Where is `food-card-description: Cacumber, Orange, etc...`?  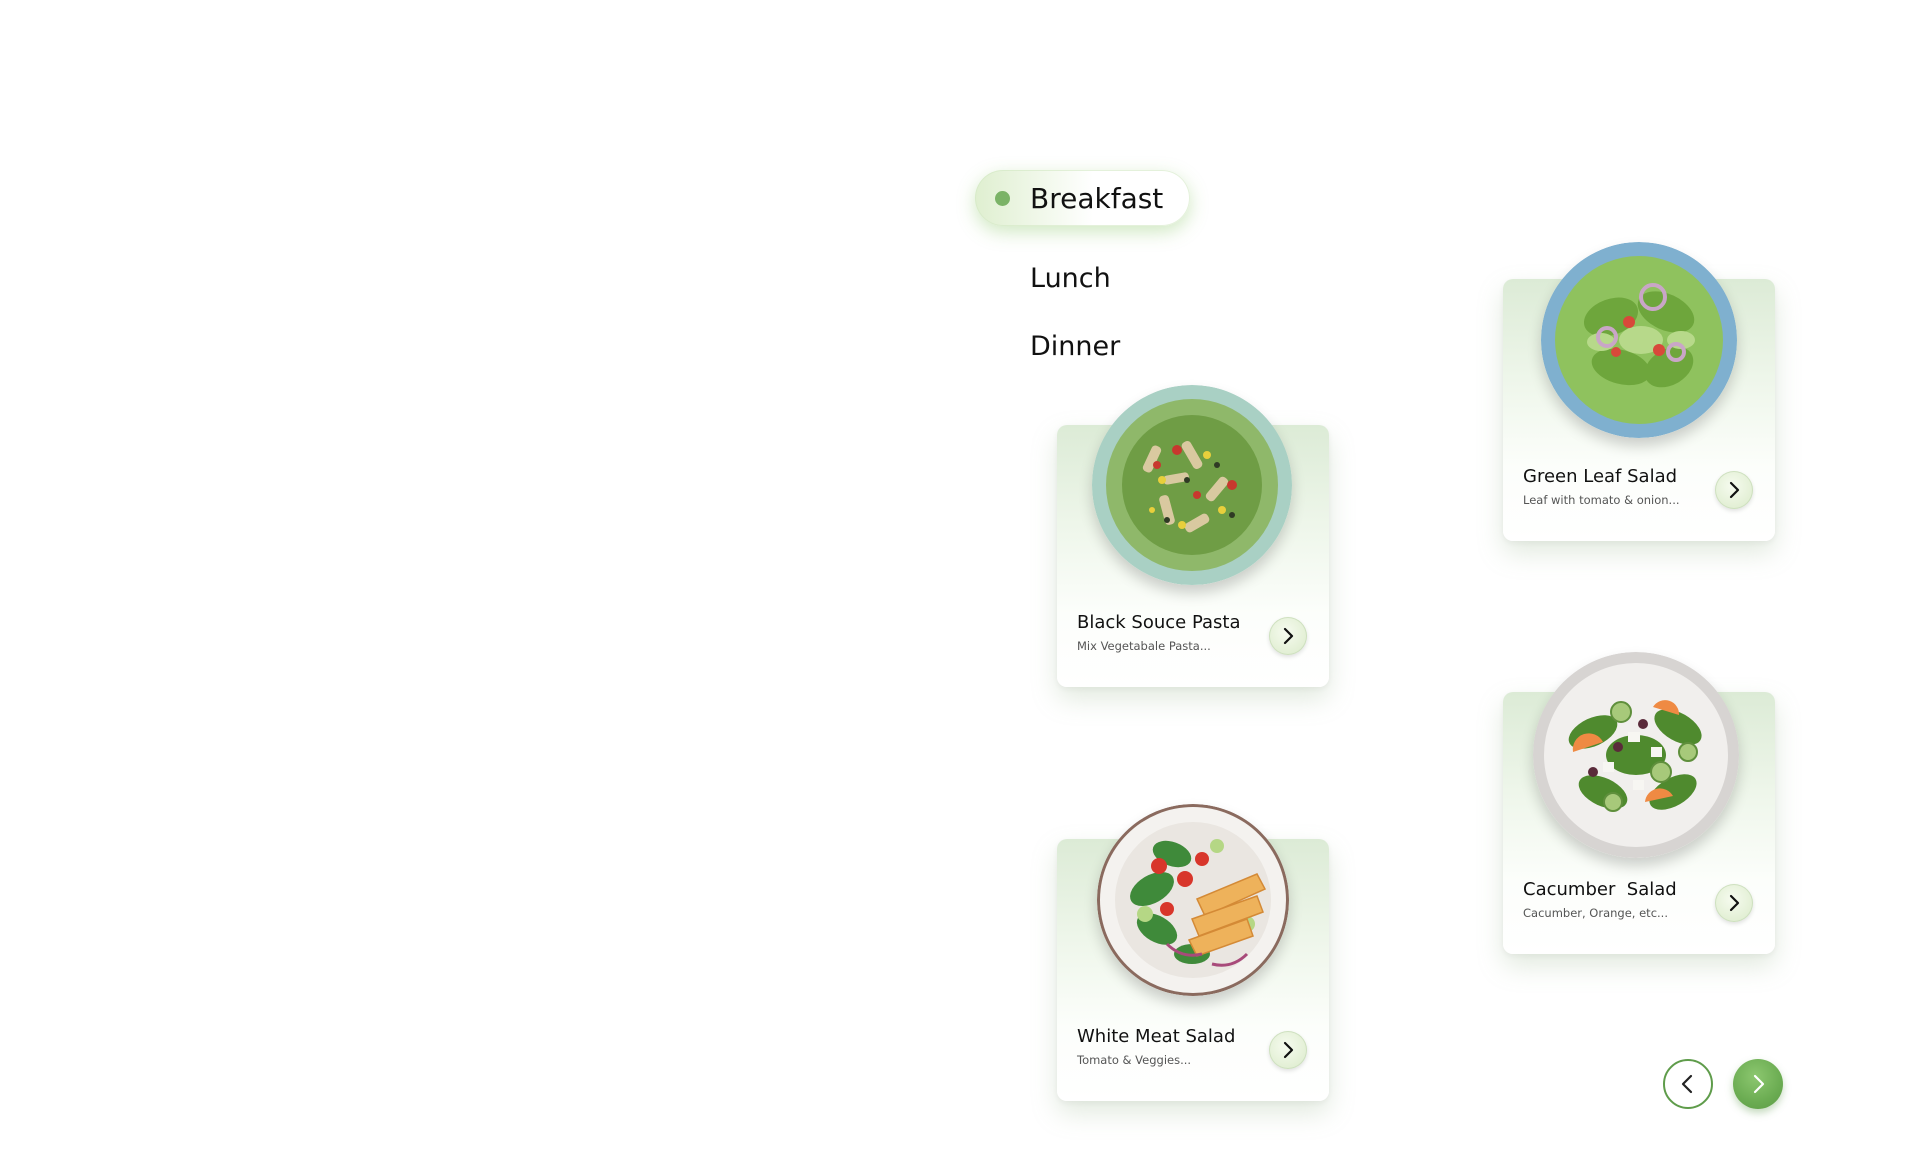
food-card-description: Cacumber, Orange, etc... is located at coordinates (1595, 913).